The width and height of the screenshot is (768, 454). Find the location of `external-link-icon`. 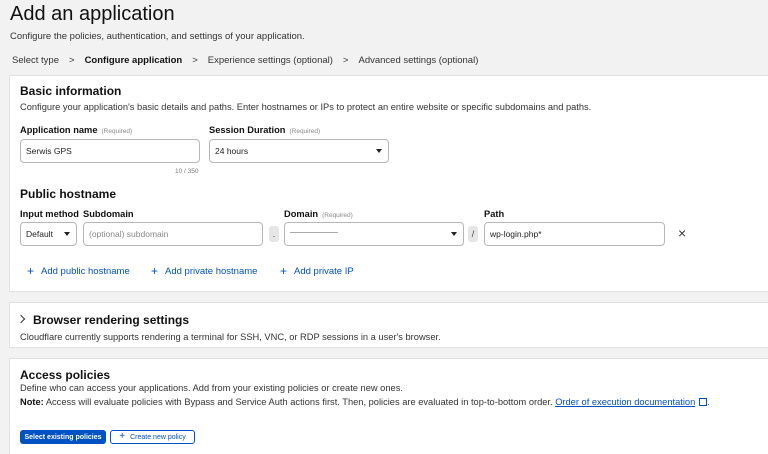

external-link-icon is located at coordinates (703, 402).